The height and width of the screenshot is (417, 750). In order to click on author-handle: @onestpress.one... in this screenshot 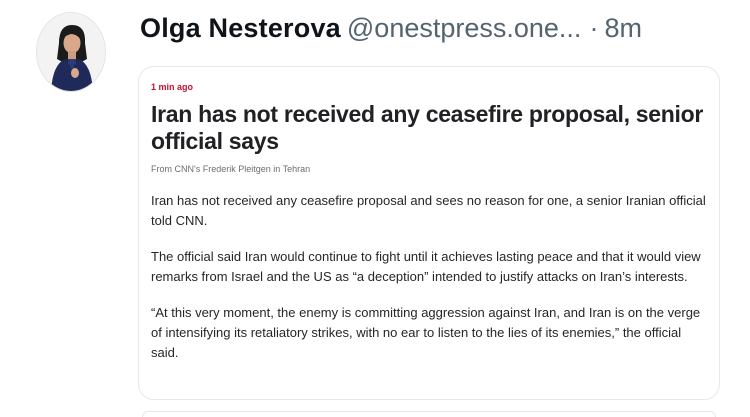, I will do `click(464, 28)`.